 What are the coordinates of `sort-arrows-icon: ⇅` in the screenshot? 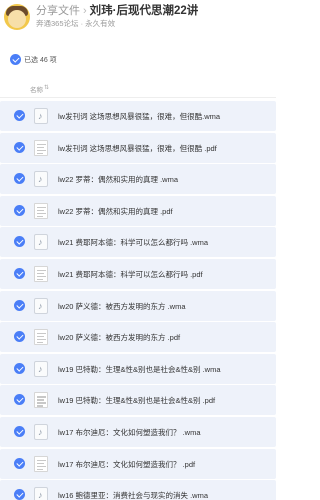 It's located at (46, 87).